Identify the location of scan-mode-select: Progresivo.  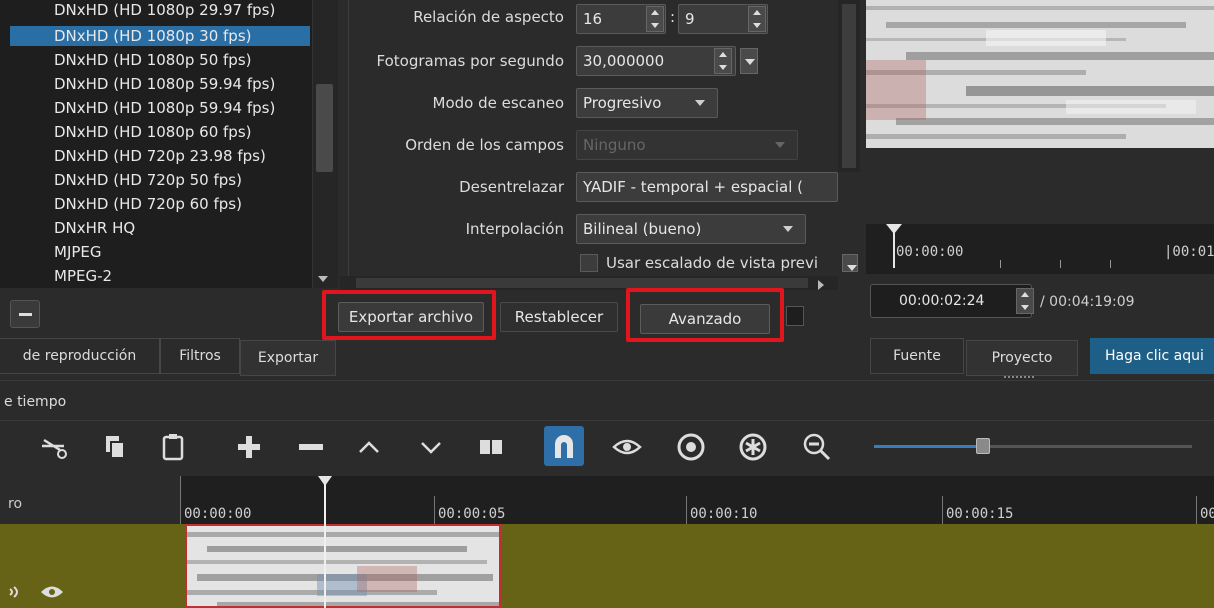
(647, 103).